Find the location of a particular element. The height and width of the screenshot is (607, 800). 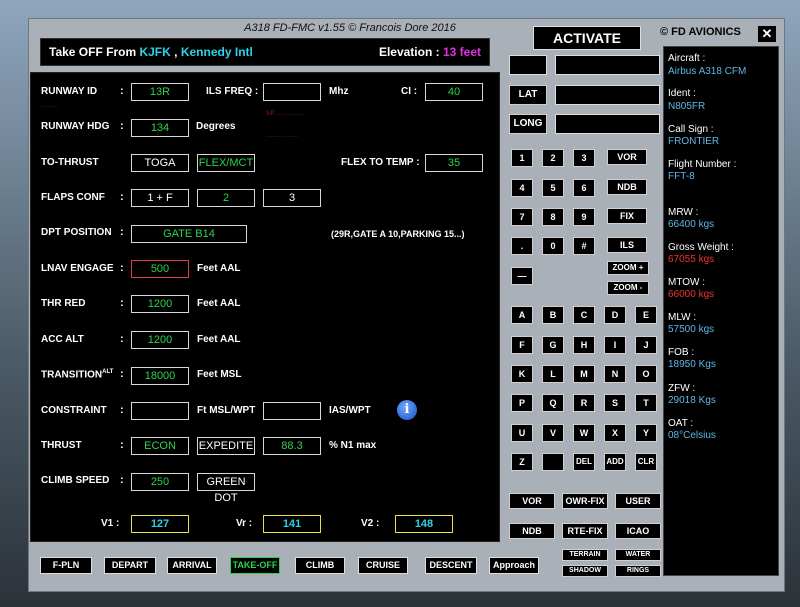

digit-key: 3 is located at coordinates (584, 158).